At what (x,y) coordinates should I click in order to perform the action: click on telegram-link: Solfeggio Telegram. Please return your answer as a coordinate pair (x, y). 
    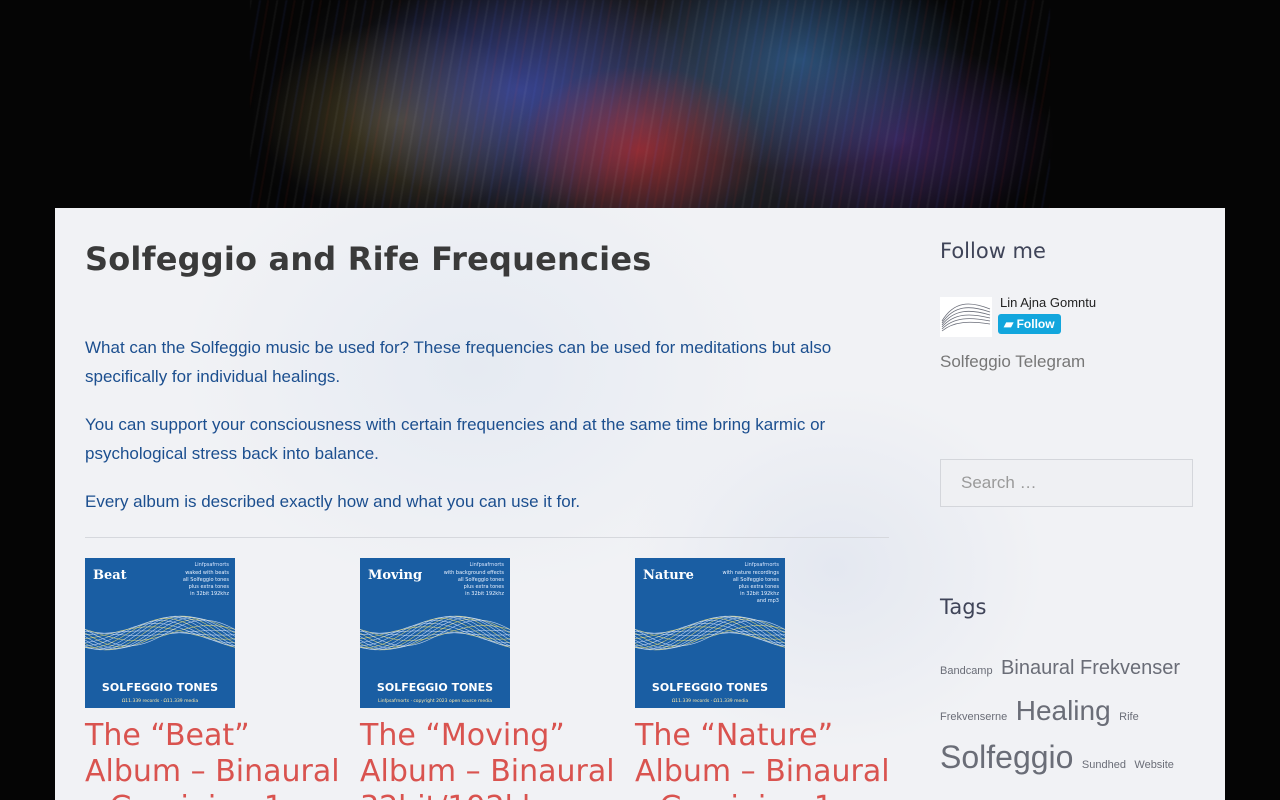
    Looking at the image, I should click on (1012, 362).